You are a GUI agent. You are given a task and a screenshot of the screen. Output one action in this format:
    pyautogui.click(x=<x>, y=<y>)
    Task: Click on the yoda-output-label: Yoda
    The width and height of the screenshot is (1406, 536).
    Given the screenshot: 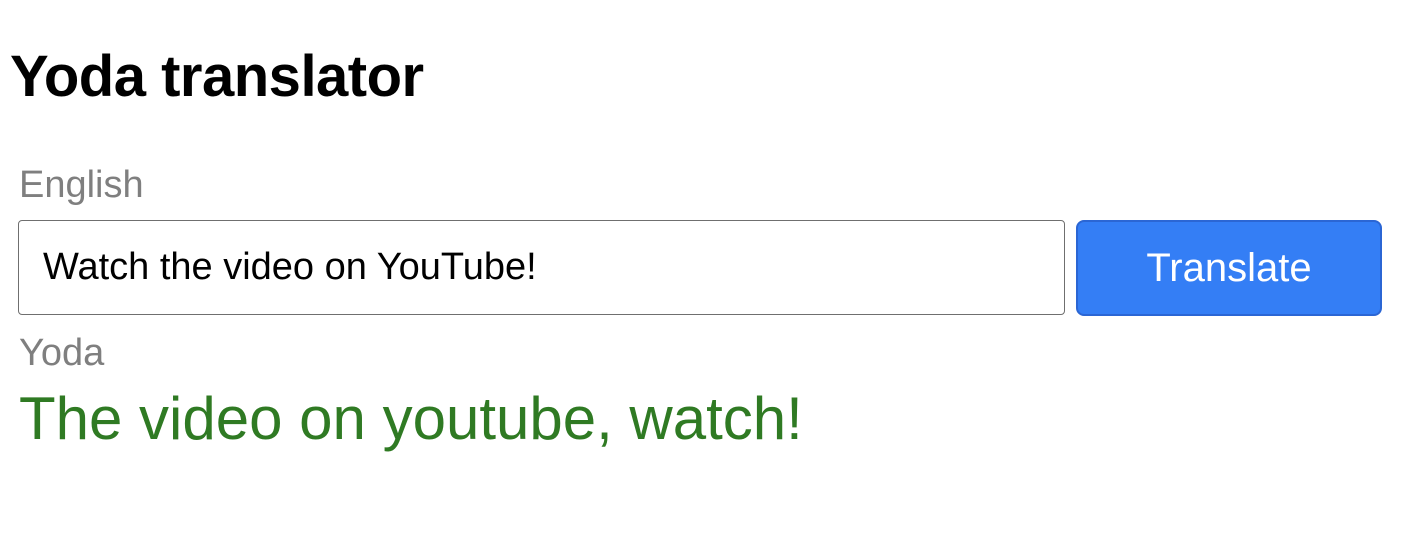 What is the action you would take?
    pyautogui.click(x=62, y=353)
    